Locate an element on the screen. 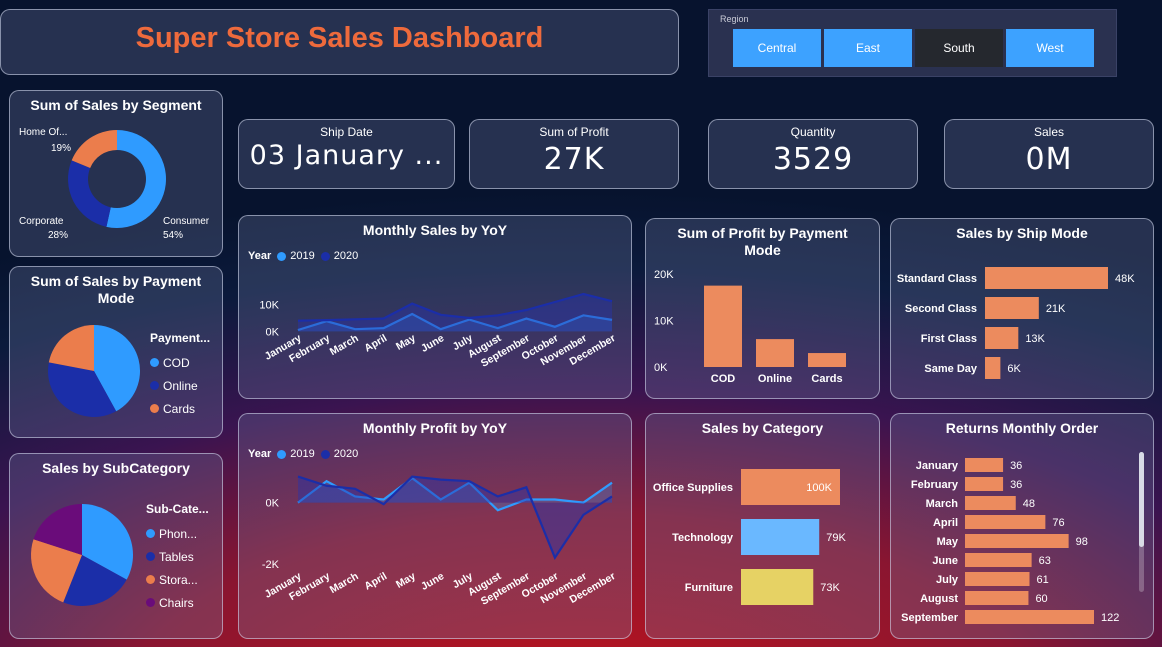 The width and height of the screenshot is (1162, 647). segment-value-home-office: 19% is located at coordinates (61, 148).